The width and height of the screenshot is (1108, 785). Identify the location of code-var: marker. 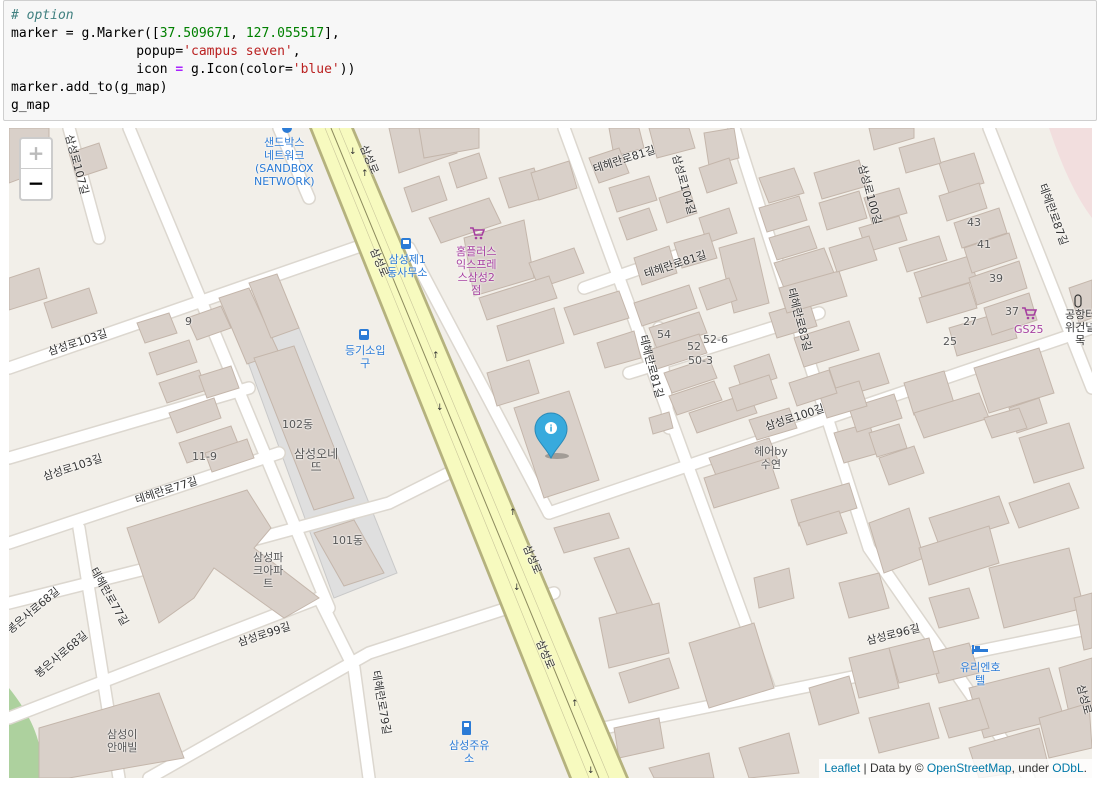
(34, 33).